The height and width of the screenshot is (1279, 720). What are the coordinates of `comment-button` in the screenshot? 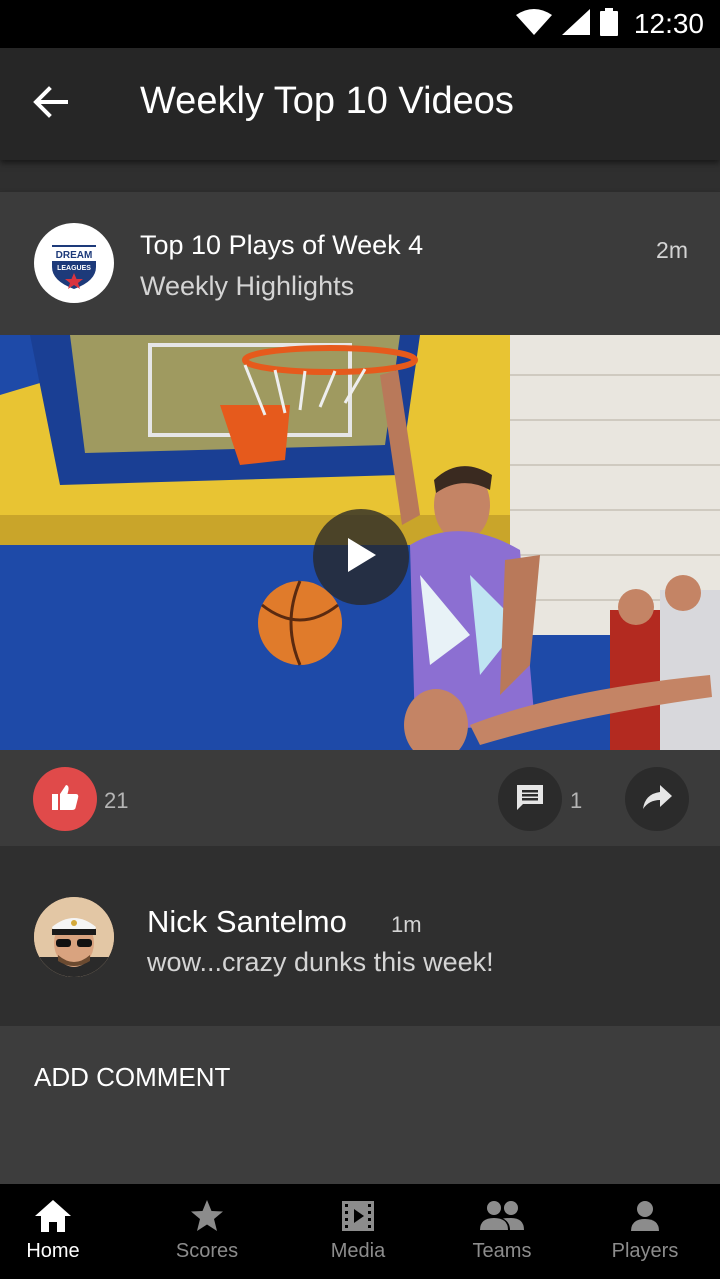 It's located at (530, 799).